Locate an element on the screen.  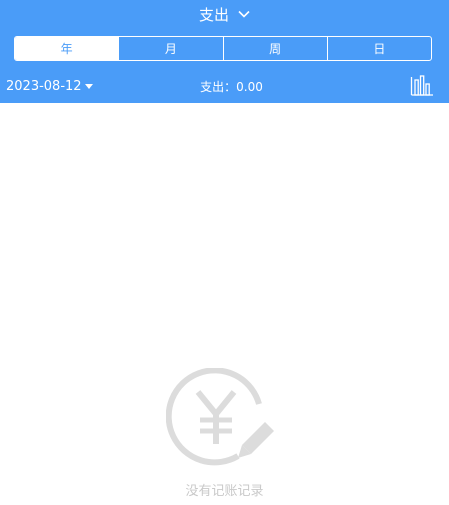
tab-day: 日 is located at coordinates (378, 48).